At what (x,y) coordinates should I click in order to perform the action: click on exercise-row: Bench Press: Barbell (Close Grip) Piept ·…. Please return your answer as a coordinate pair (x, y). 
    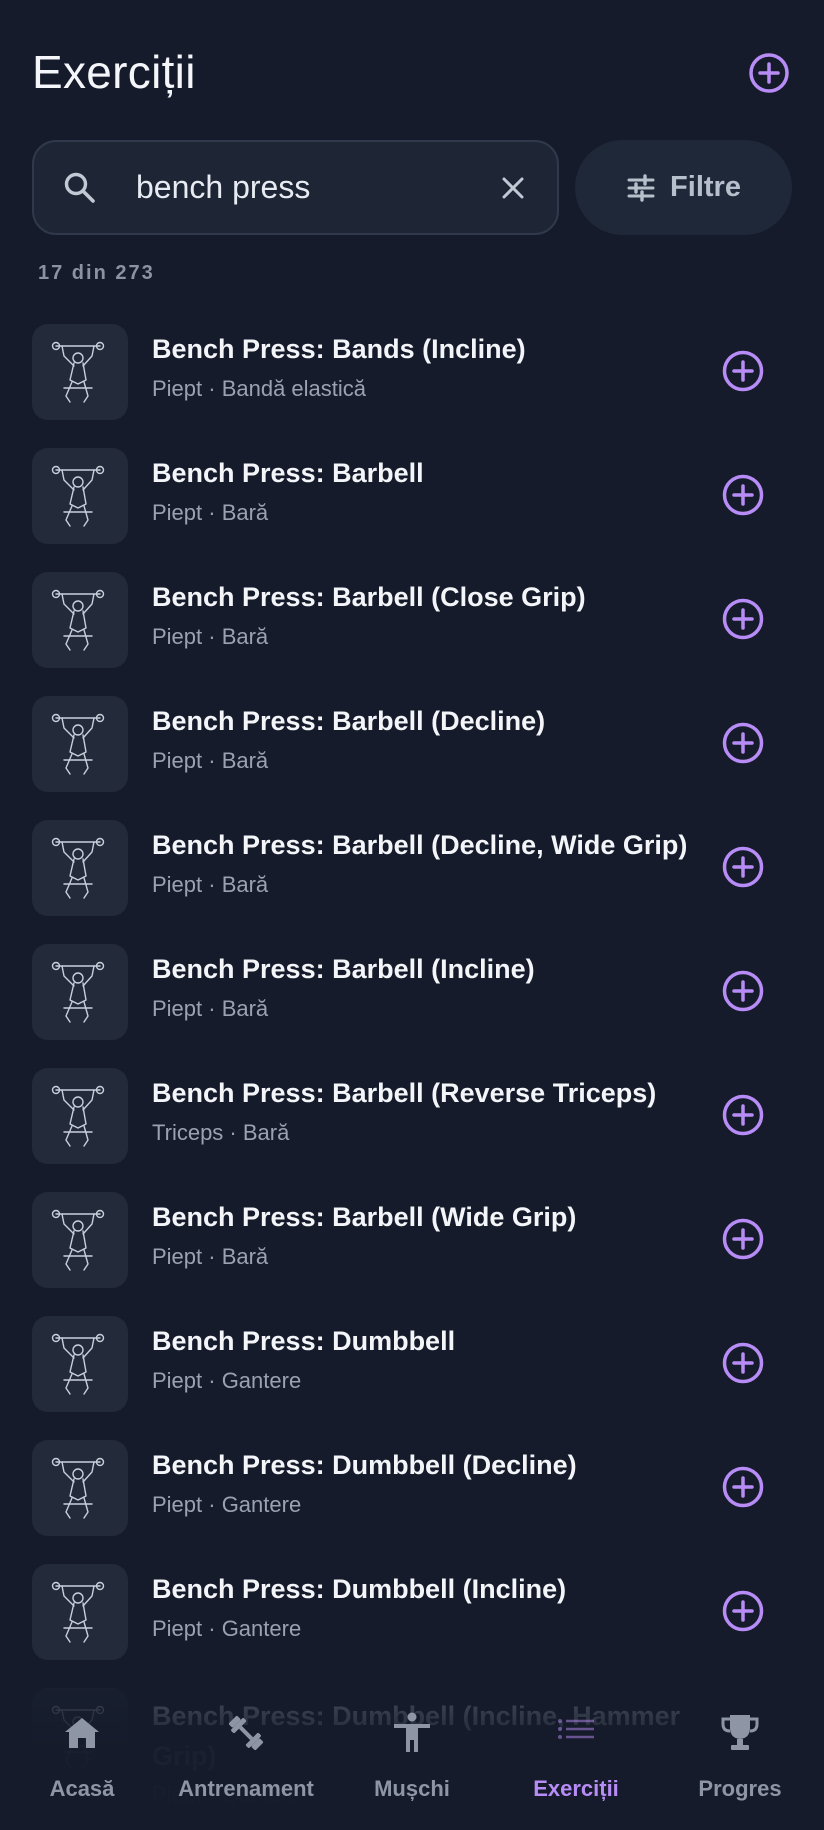
    Looking at the image, I should click on (412, 620).